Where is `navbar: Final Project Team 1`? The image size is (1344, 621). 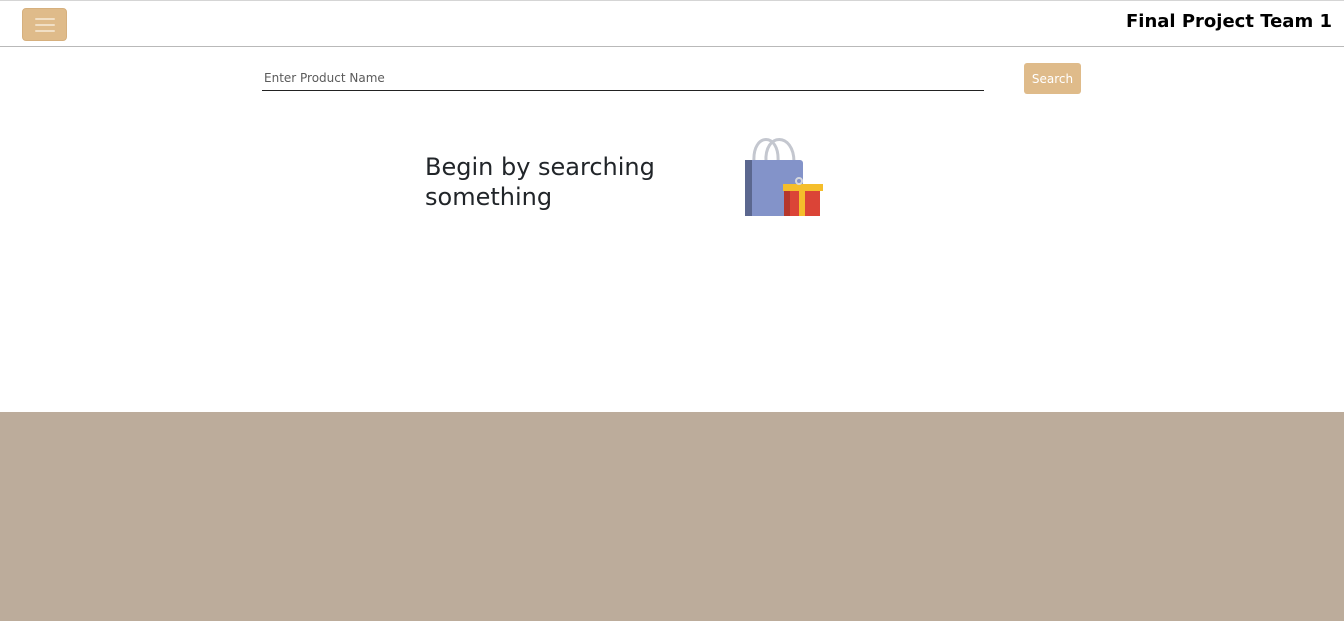 navbar: Final Project Team 1 is located at coordinates (672, 23).